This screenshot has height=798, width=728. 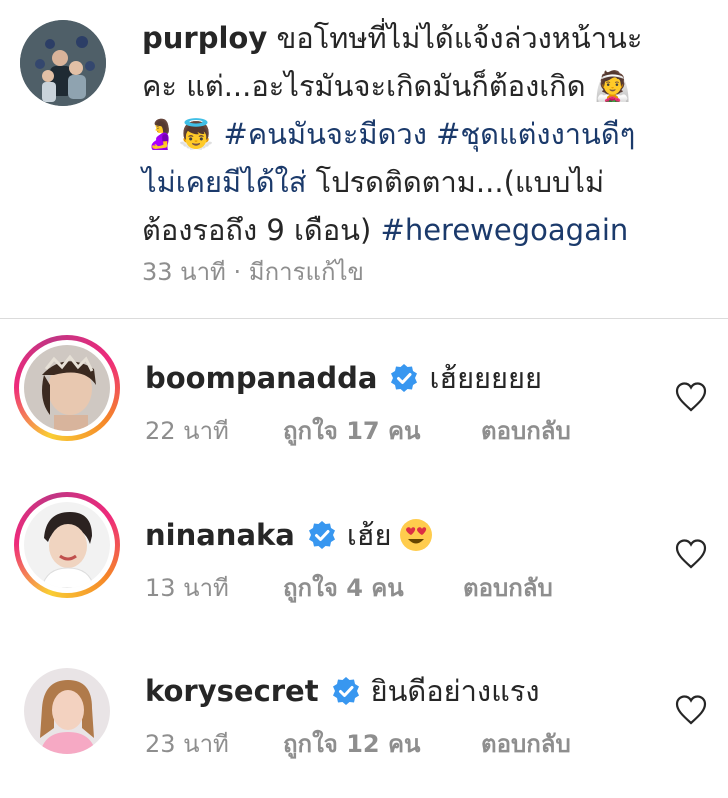 What do you see at coordinates (224, 182) in the screenshot?
I see `hashtag-link-continued: ไม่เคยมีได้ใส่` at bounding box center [224, 182].